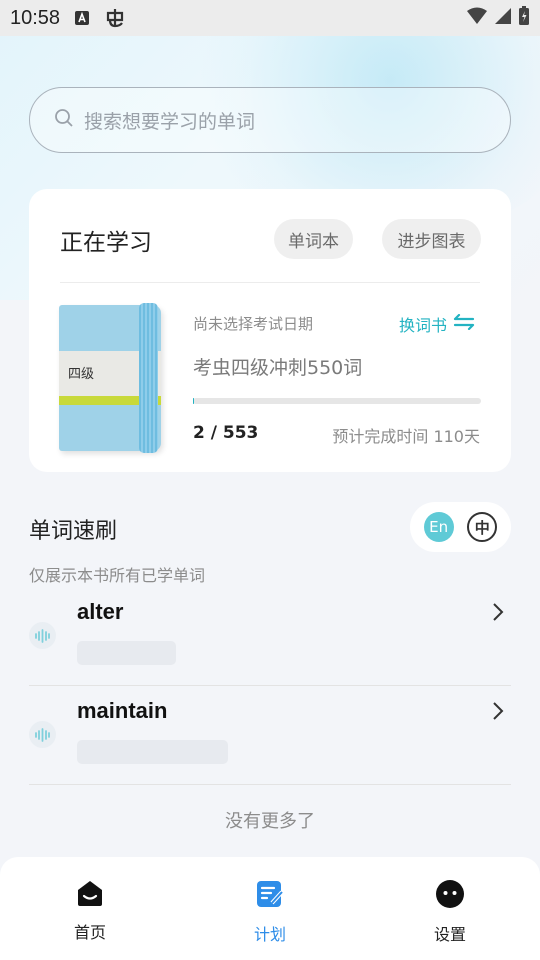 This screenshot has width=540, height=960. I want to click on tab-home: 首页, so click(90, 908).